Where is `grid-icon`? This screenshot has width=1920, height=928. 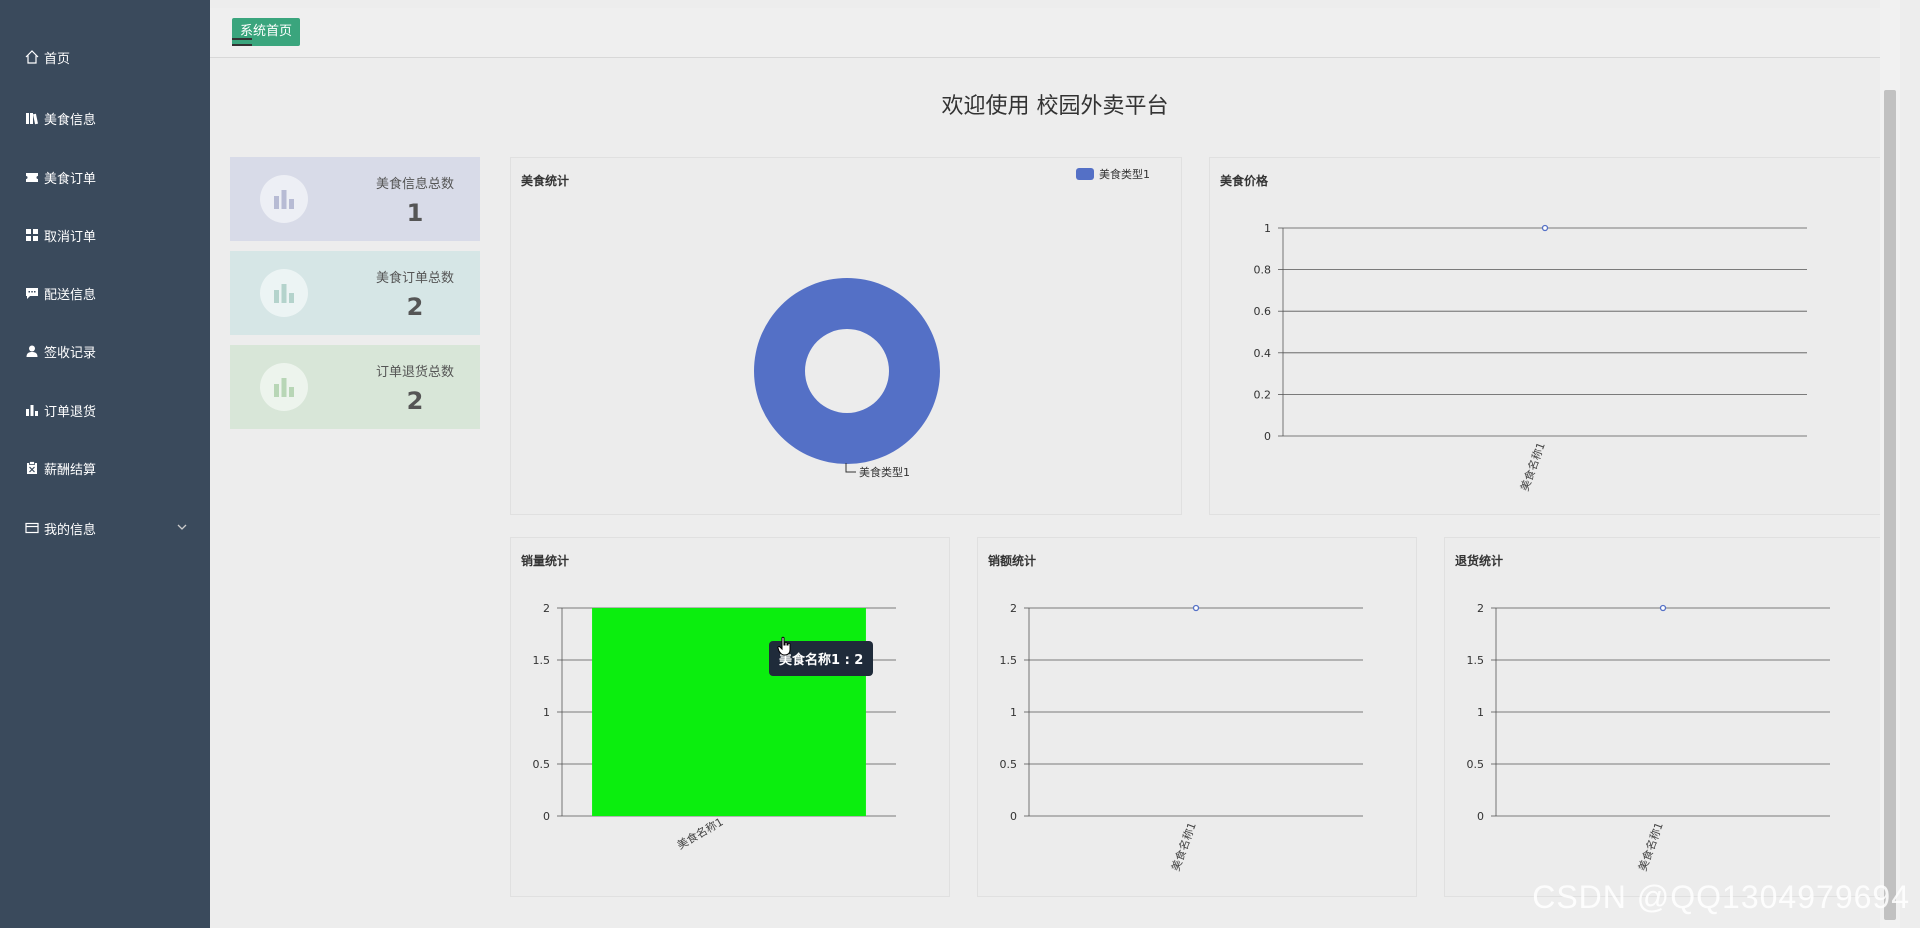
grid-icon is located at coordinates (32, 235).